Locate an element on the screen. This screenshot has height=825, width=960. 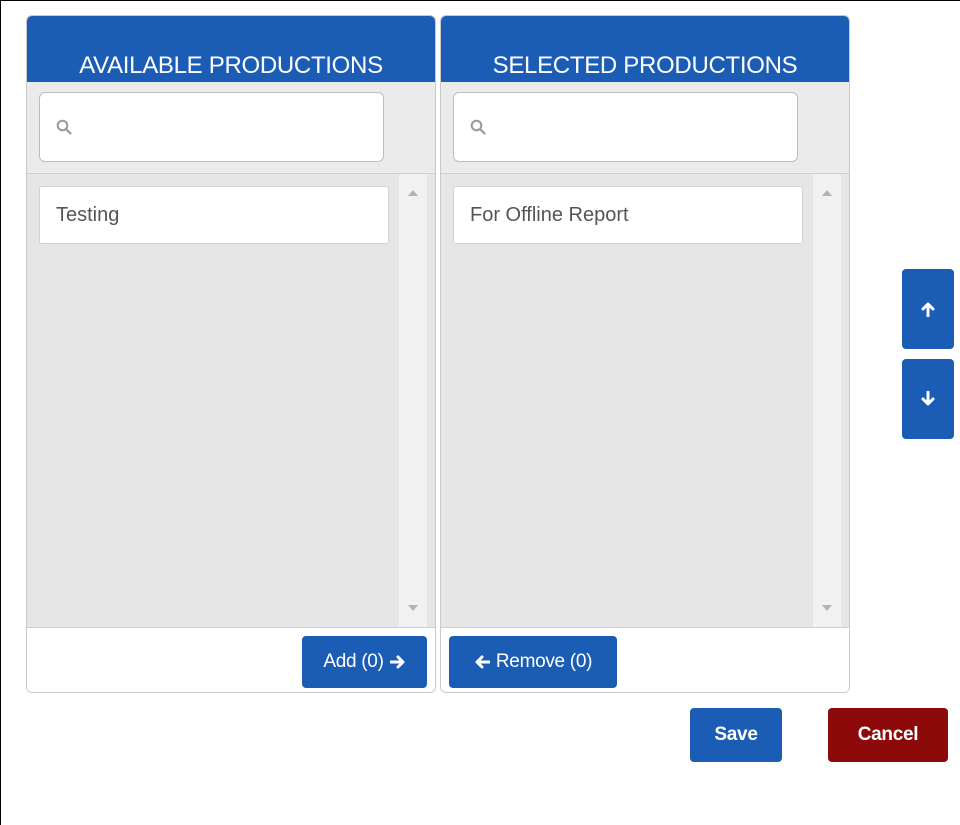
move-down-button is located at coordinates (928, 399).